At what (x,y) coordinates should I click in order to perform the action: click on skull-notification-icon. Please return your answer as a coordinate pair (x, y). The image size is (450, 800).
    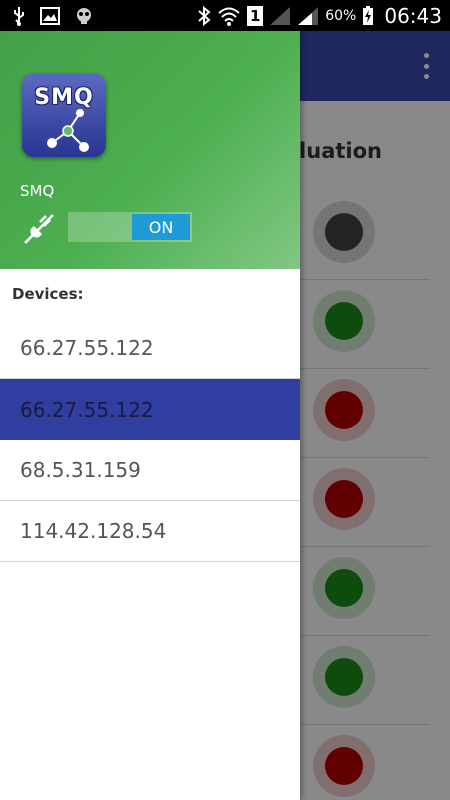
    Looking at the image, I should click on (84, 16).